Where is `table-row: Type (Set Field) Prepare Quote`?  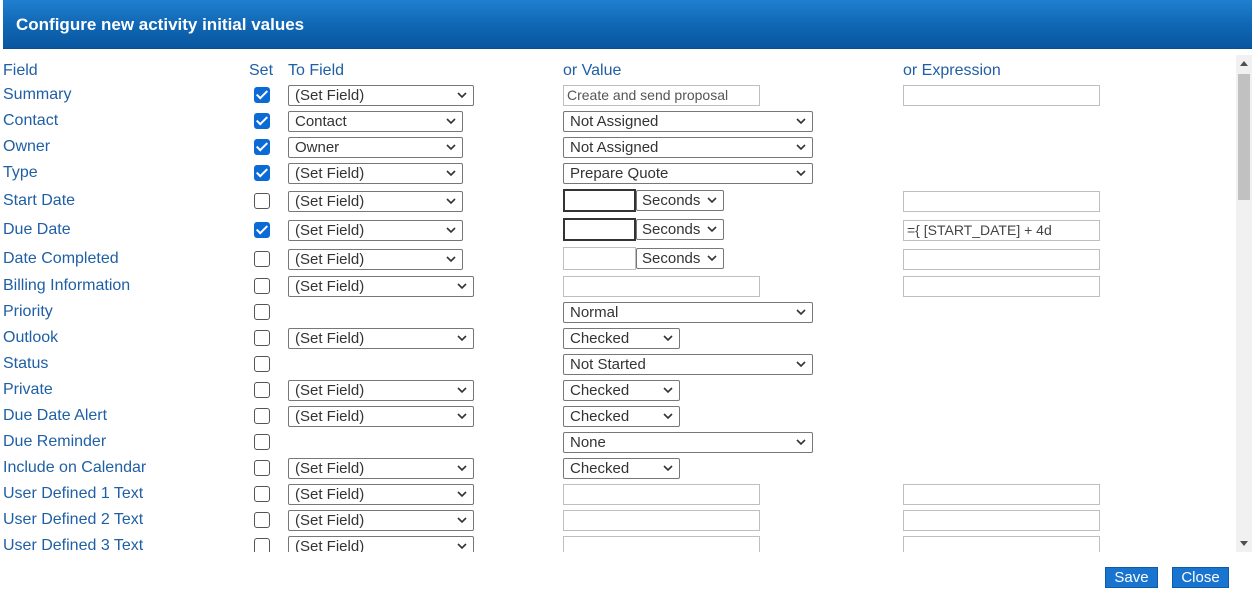 table-row: Type (Set Field) Prepare Quote is located at coordinates (618, 174).